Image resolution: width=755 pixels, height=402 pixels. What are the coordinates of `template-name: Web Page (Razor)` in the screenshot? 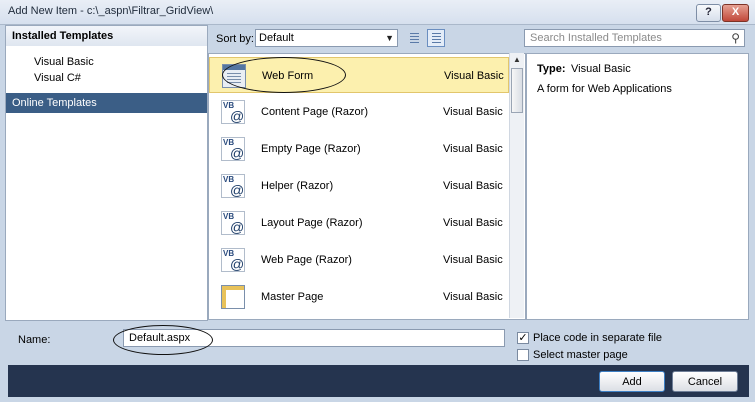 It's located at (306, 260).